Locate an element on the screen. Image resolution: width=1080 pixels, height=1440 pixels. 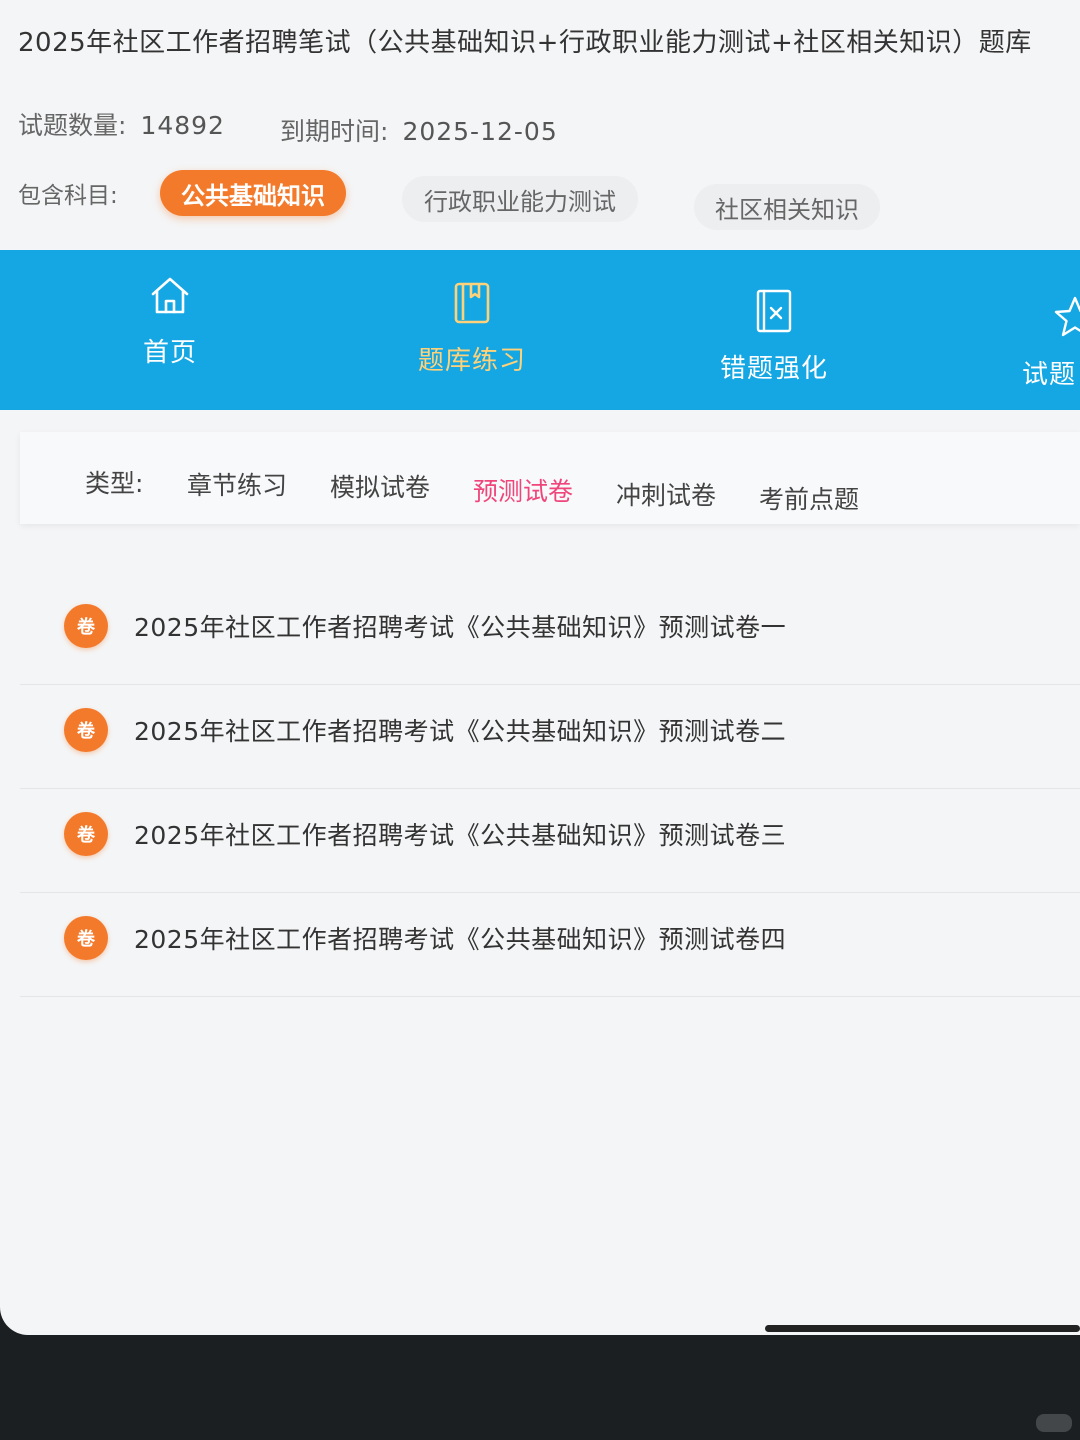
nav-item-question-bank: 题库练习 is located at coordinates (472, 328).